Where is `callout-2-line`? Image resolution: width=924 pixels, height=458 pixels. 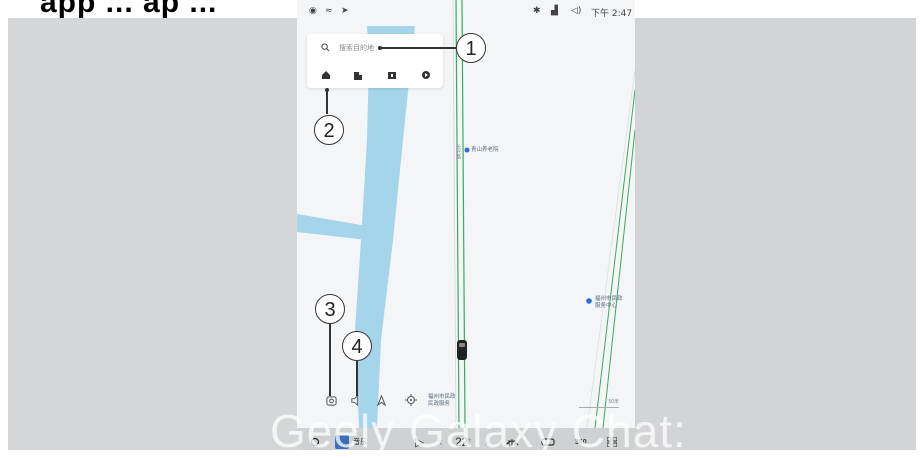
callout-2-line is located at coordinates (327, 102).